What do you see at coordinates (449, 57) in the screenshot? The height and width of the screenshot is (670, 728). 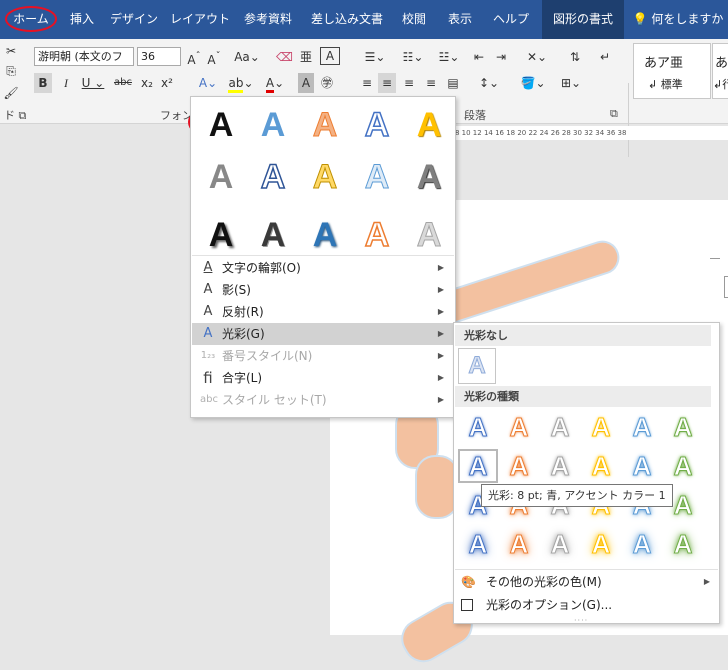 I see `multilevel-icon: ☳⌄` at bounding box center [449, 57].